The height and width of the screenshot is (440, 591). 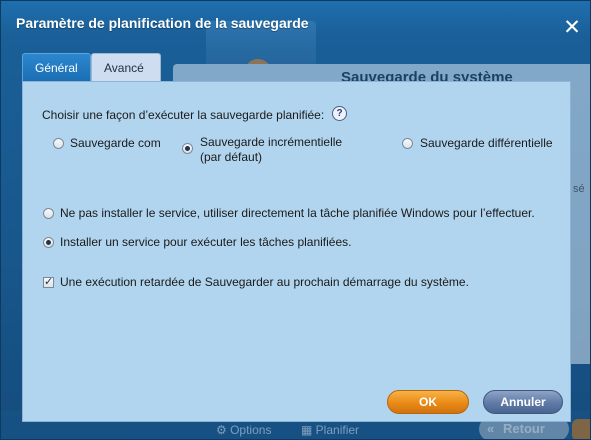 What do you see at coordinates (330, 430) in the screenshot?
I see `background-schedule-link: ▦ Planifier` at bounding box center [330, 430].